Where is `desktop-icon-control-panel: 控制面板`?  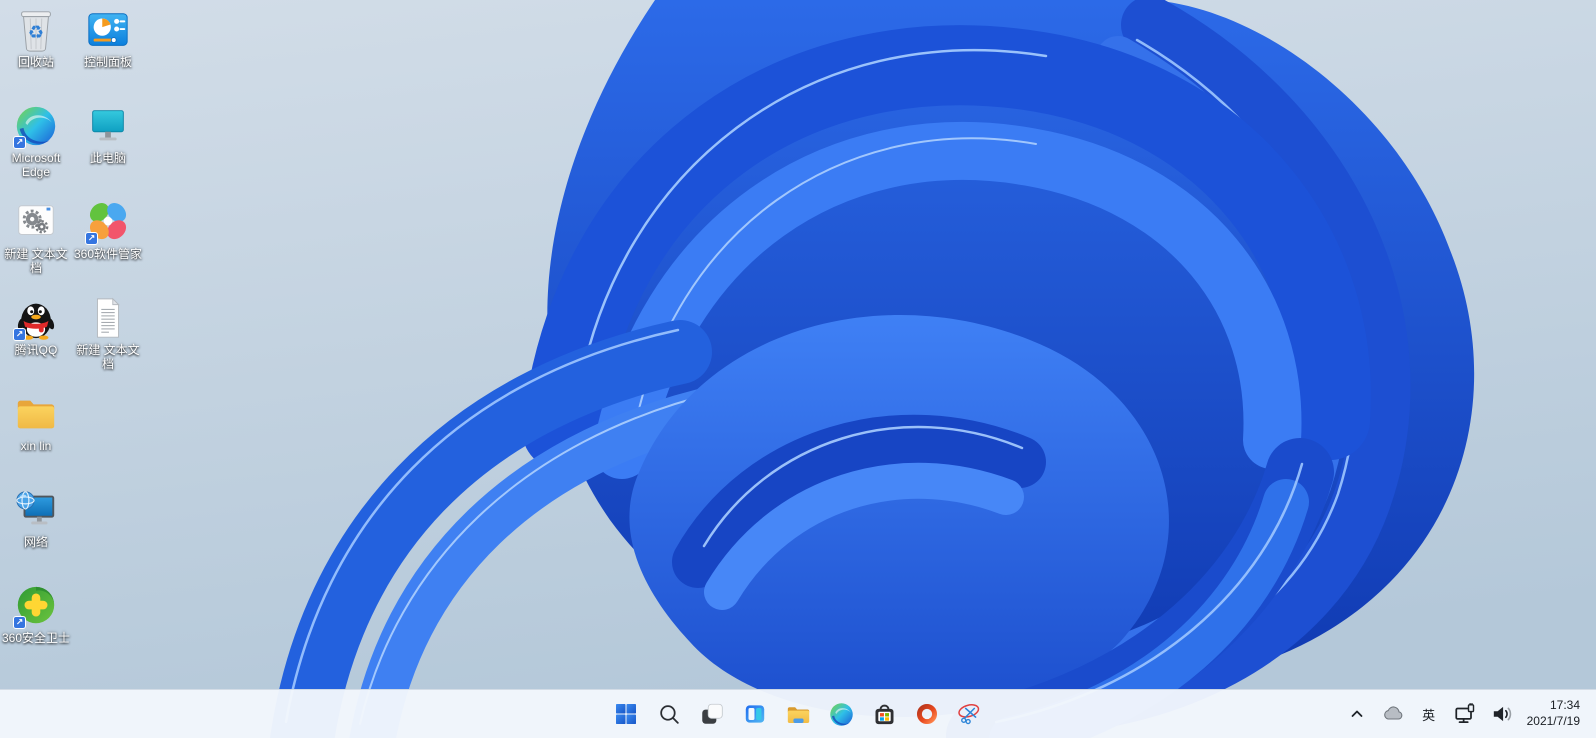
desktop-icon-control-panel: 控制面板 is located at coordinates (108, 37).